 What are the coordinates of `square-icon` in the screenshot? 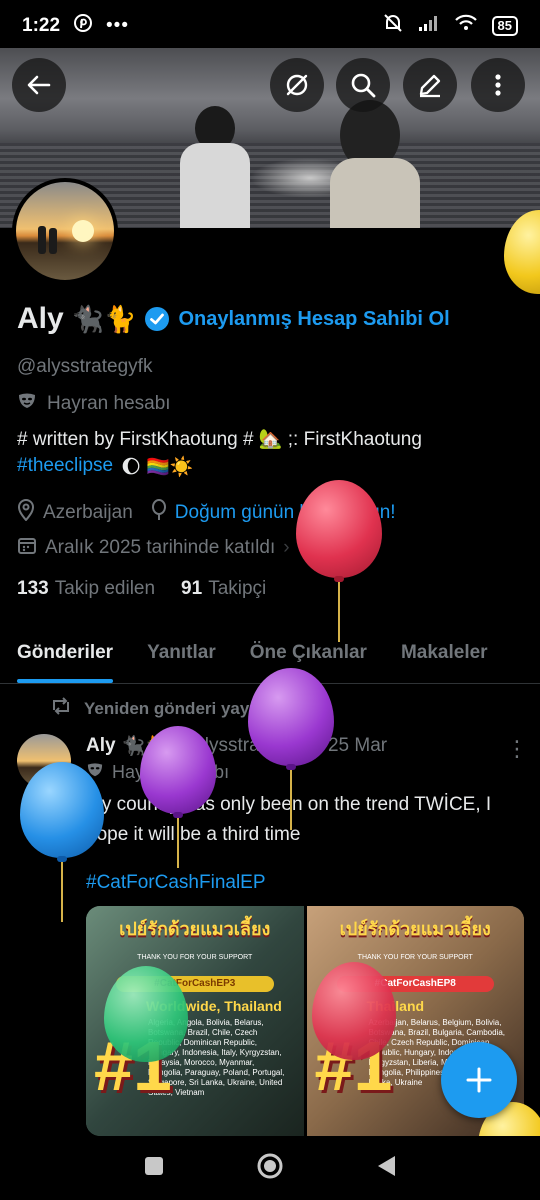 It's located at (154, 1165).